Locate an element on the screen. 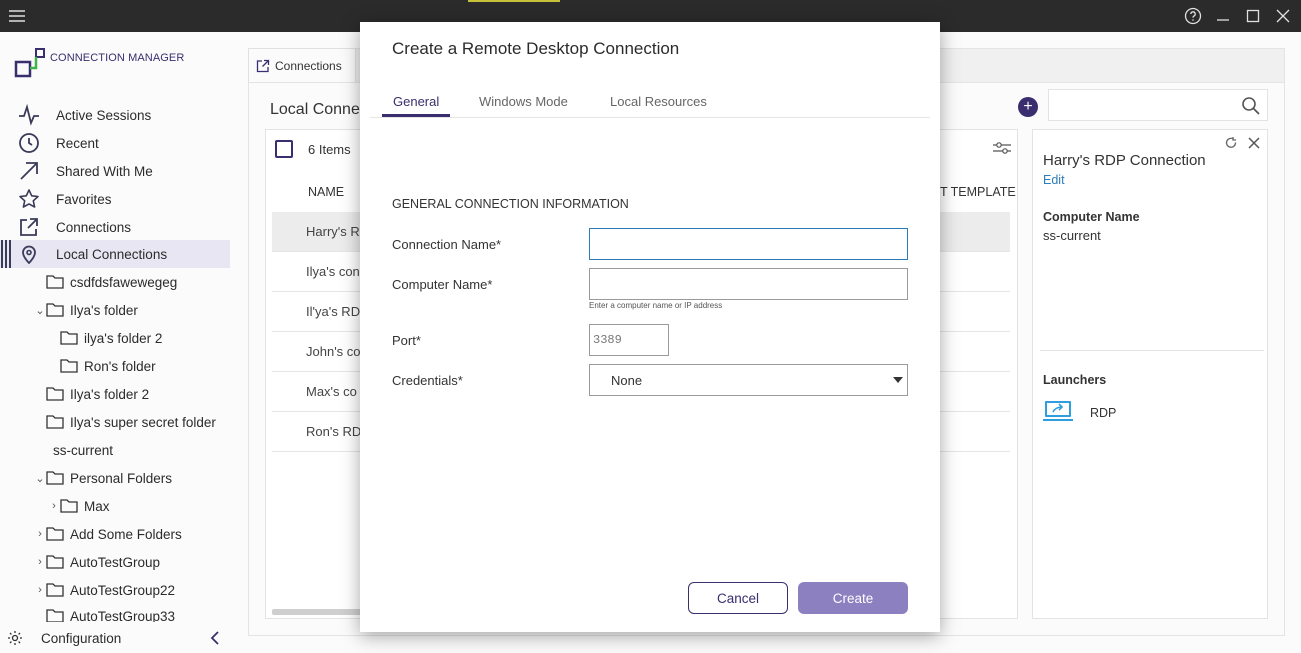 The width and height of the screenshot is (1301, 653). minimize-icon is located at coordinates (1223, 16).